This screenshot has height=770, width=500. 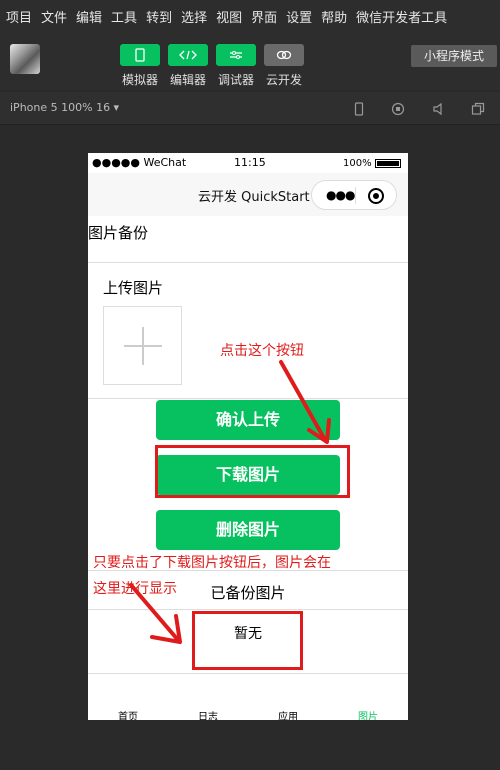 I want to click on menu-capsule: ●●●, so click(x=354, y=195).